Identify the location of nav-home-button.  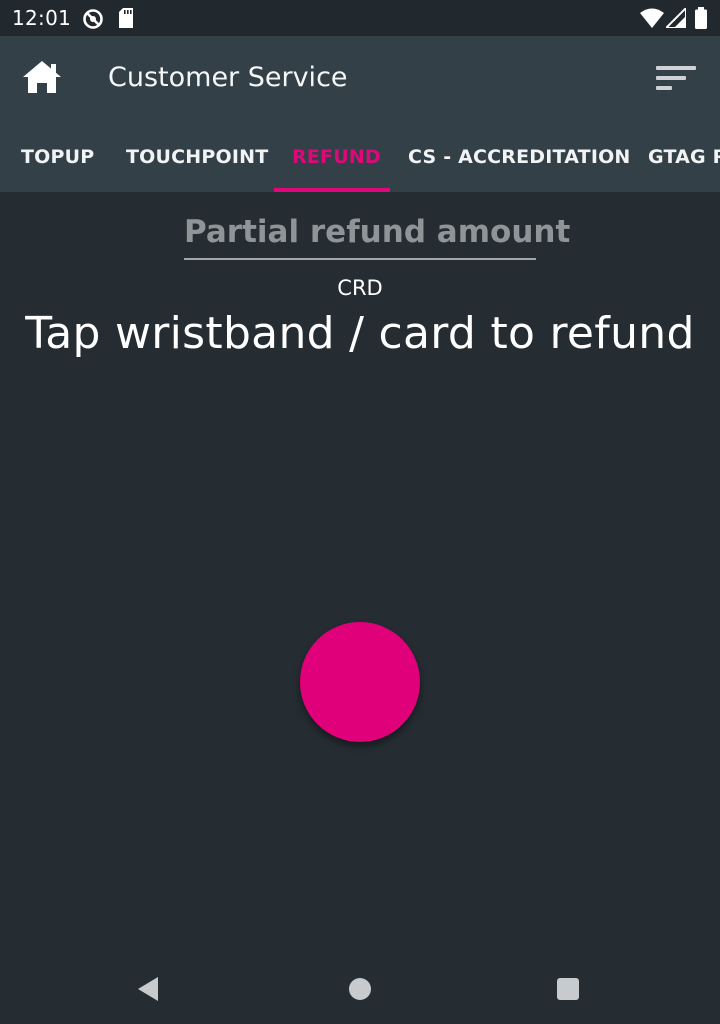
(360, 989).